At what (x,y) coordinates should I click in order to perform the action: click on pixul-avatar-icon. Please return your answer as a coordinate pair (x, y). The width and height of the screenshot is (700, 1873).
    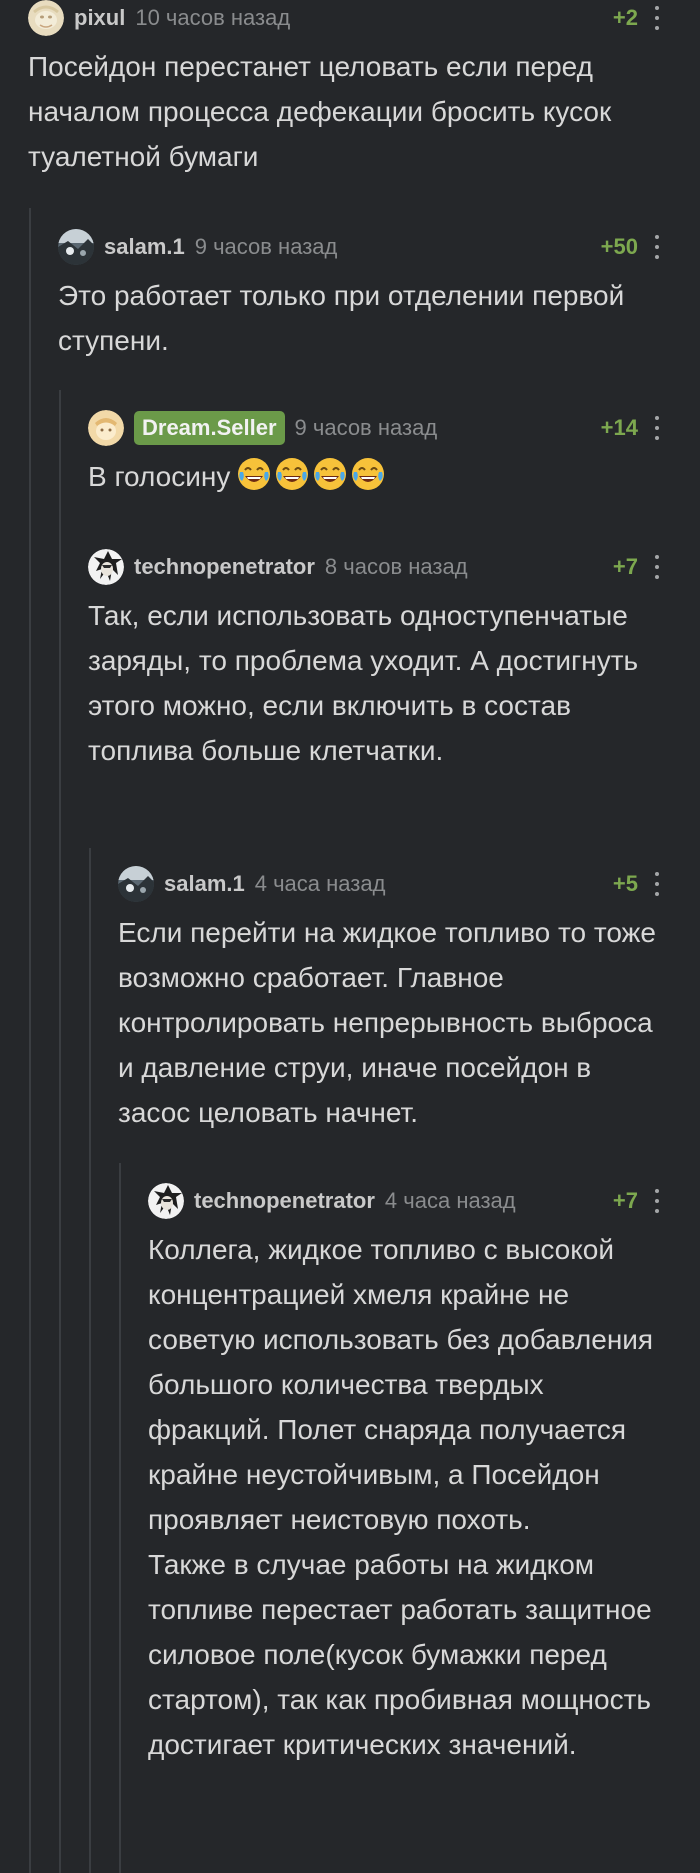
    Looking at the image, I should click on (46, 18).